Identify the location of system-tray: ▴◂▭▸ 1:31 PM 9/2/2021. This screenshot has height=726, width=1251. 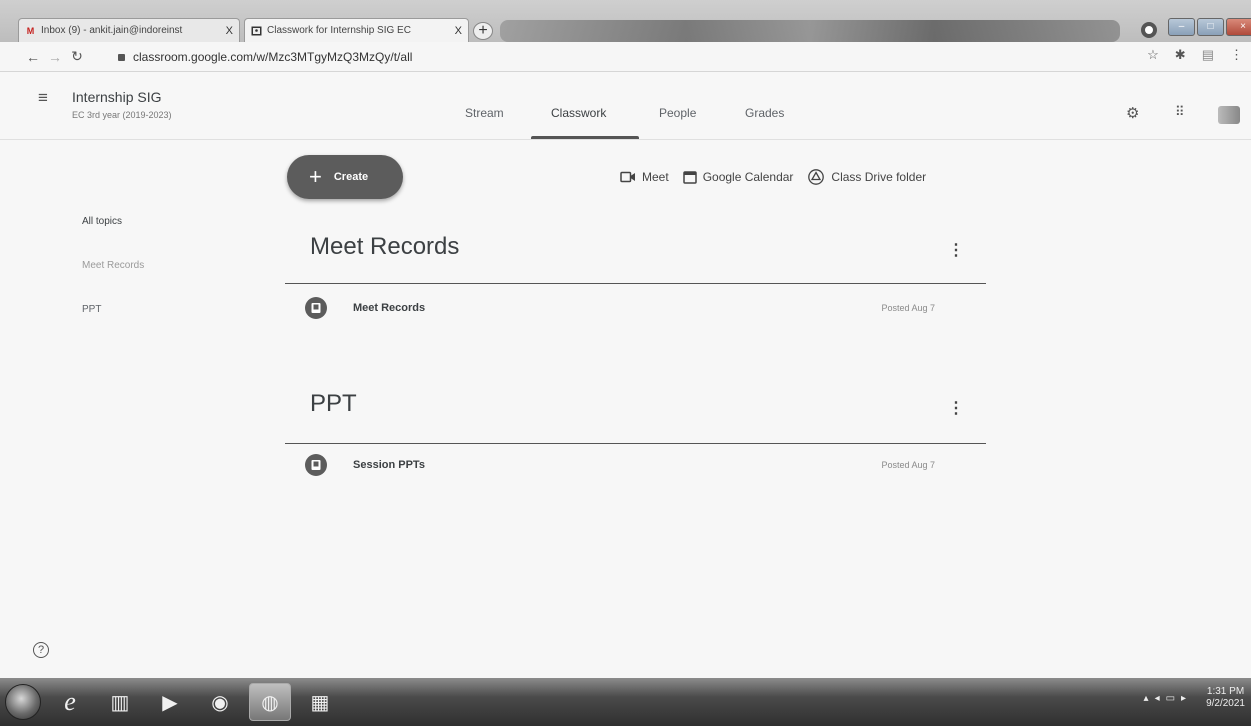
(1194, 698).